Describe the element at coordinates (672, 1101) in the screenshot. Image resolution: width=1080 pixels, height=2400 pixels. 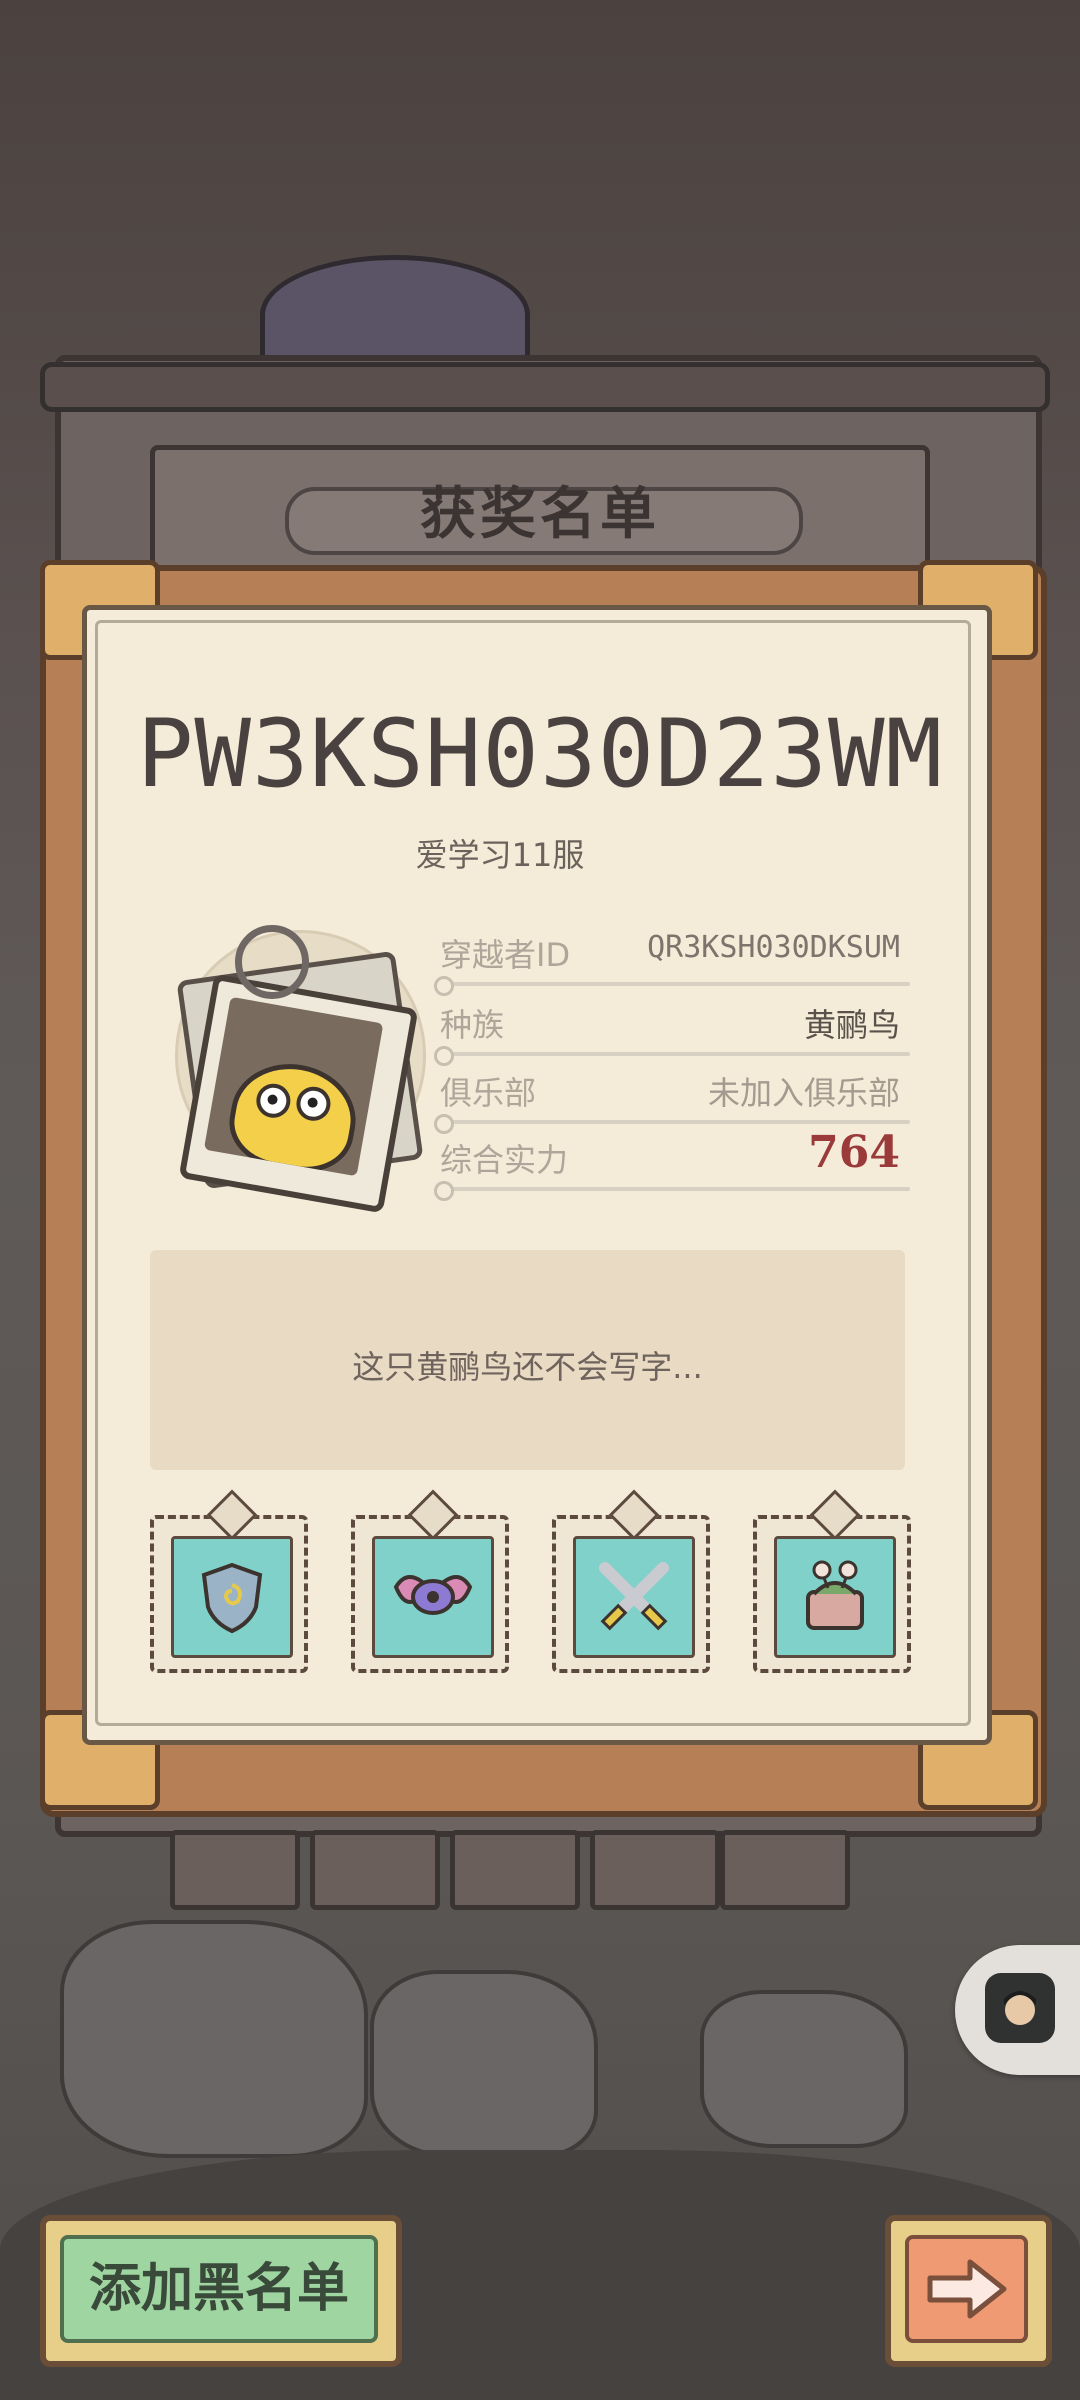
I see `info-row-club: 俱乐部 未加入俱乐部` at that location.